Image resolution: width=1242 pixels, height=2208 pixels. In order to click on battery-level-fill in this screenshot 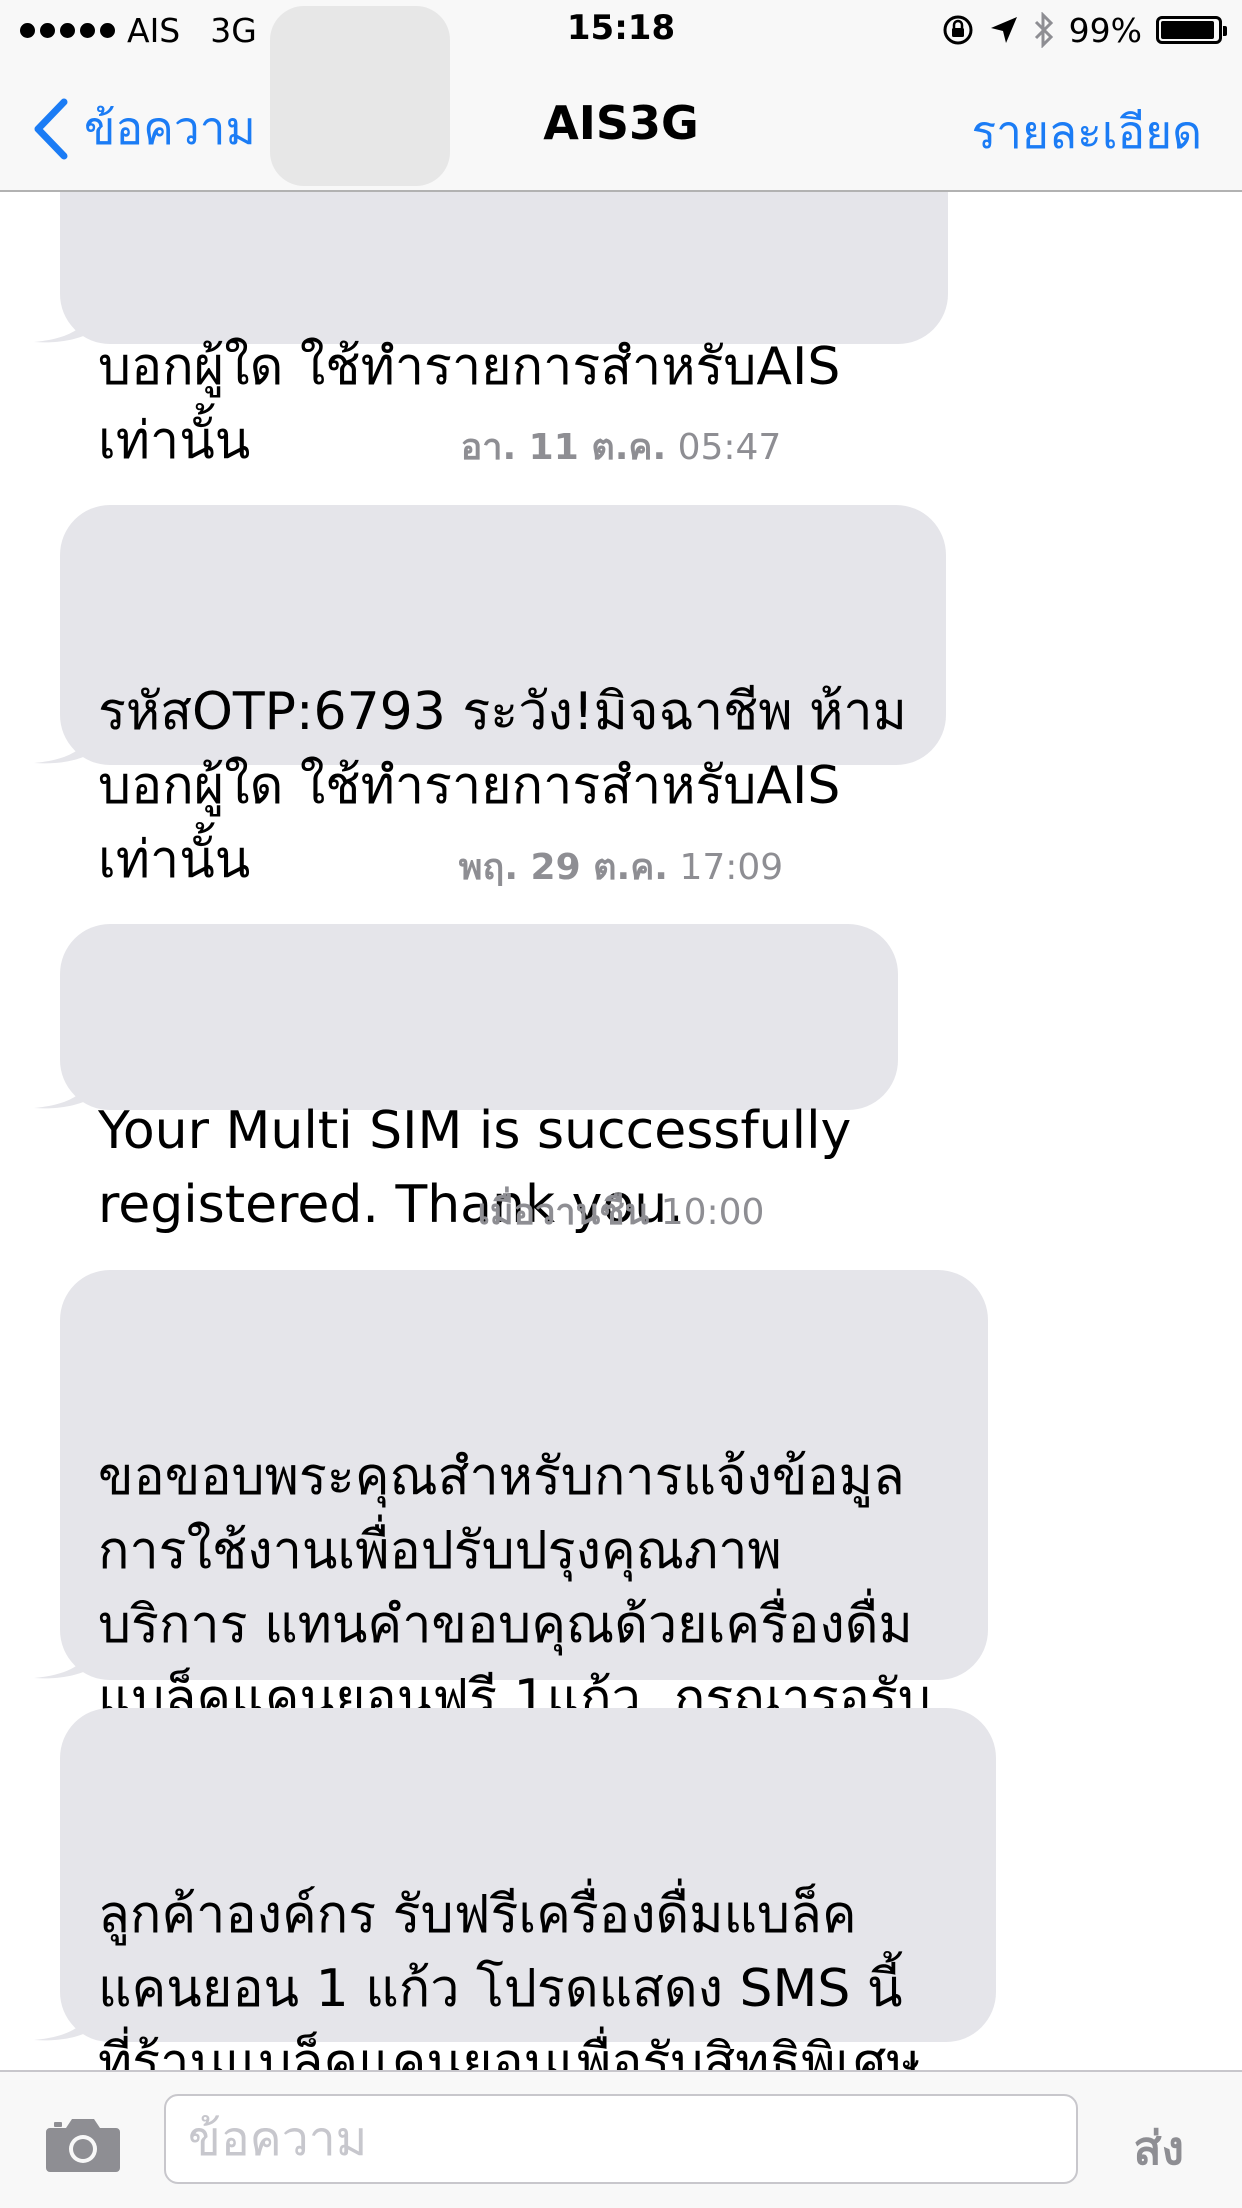, I will do `click(1187, 30)`.